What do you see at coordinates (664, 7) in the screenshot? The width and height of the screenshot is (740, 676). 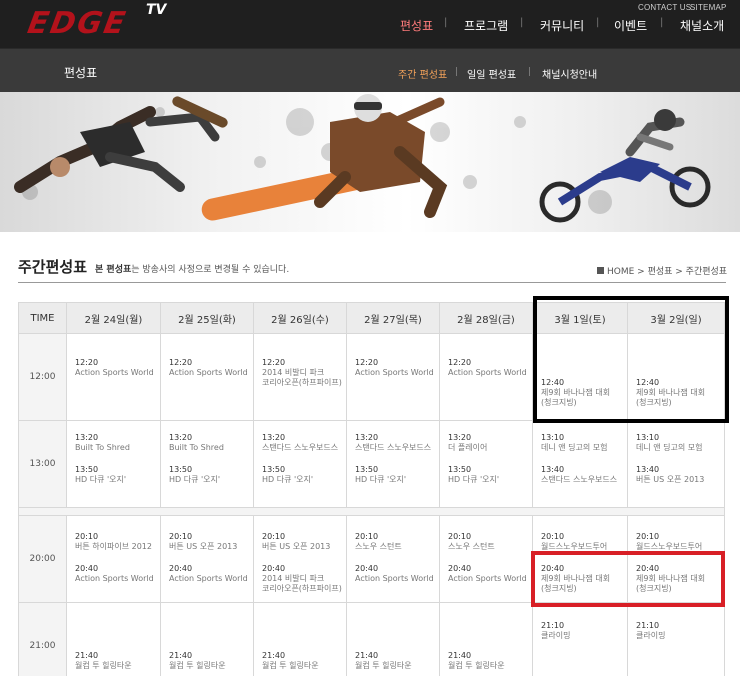 I see `contact-us-link: CONTACT US` at bounding box center [664, 7].